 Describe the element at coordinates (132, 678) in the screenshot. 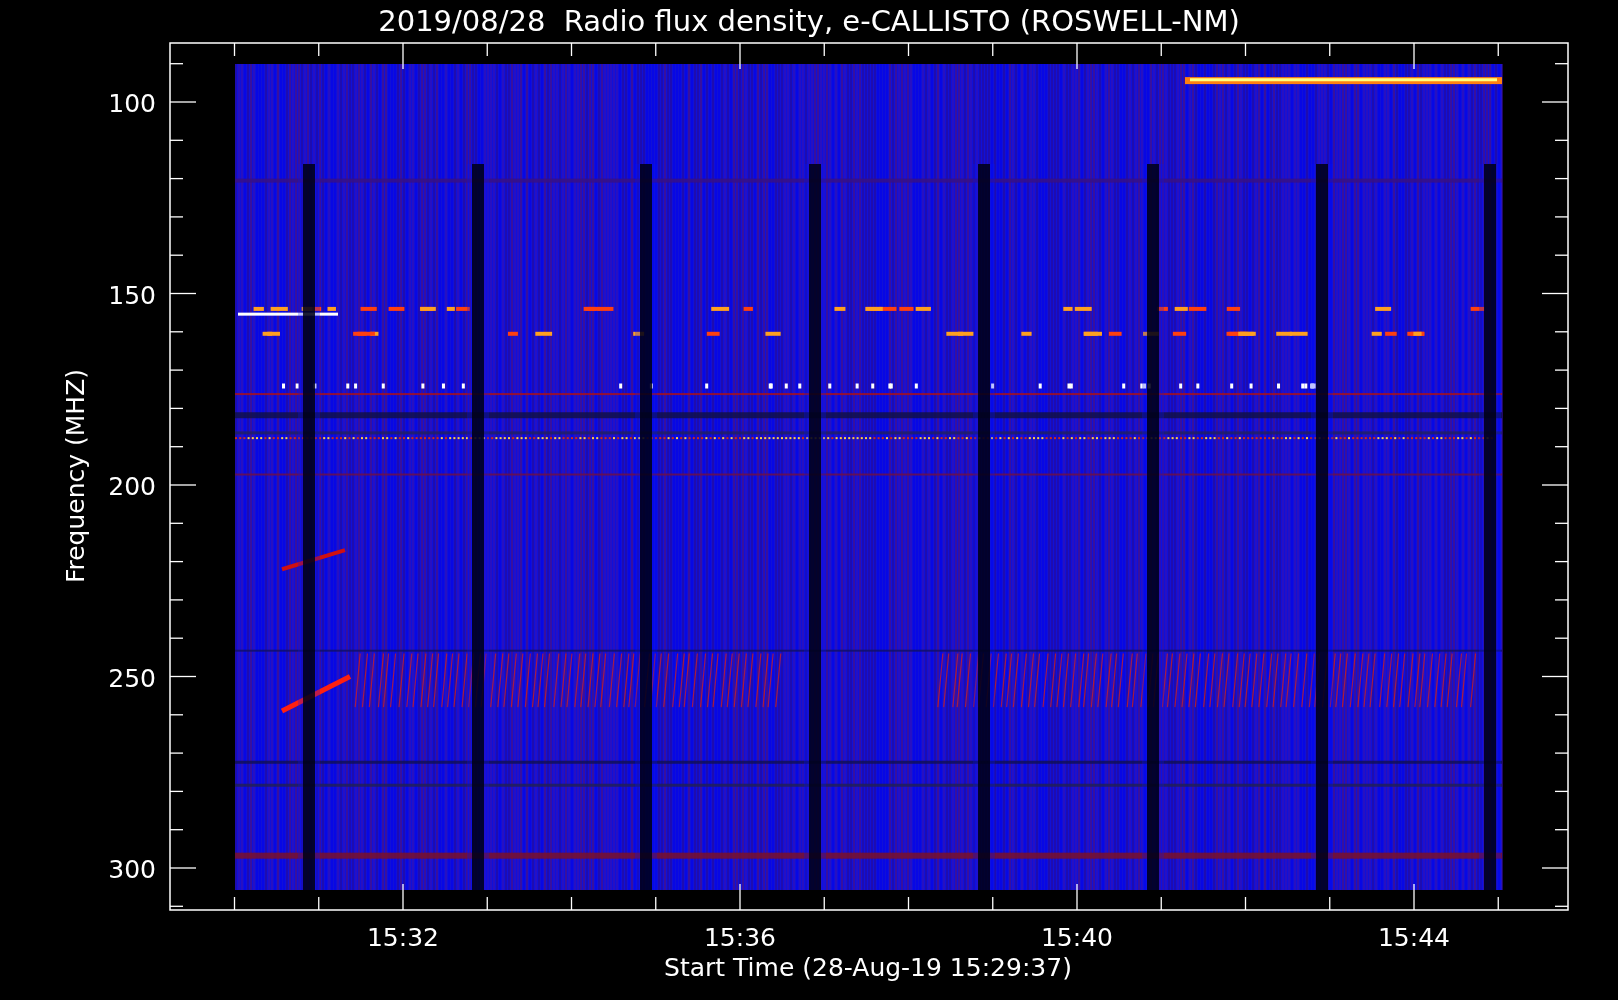

I see `y-tick-label: 250` at that location.